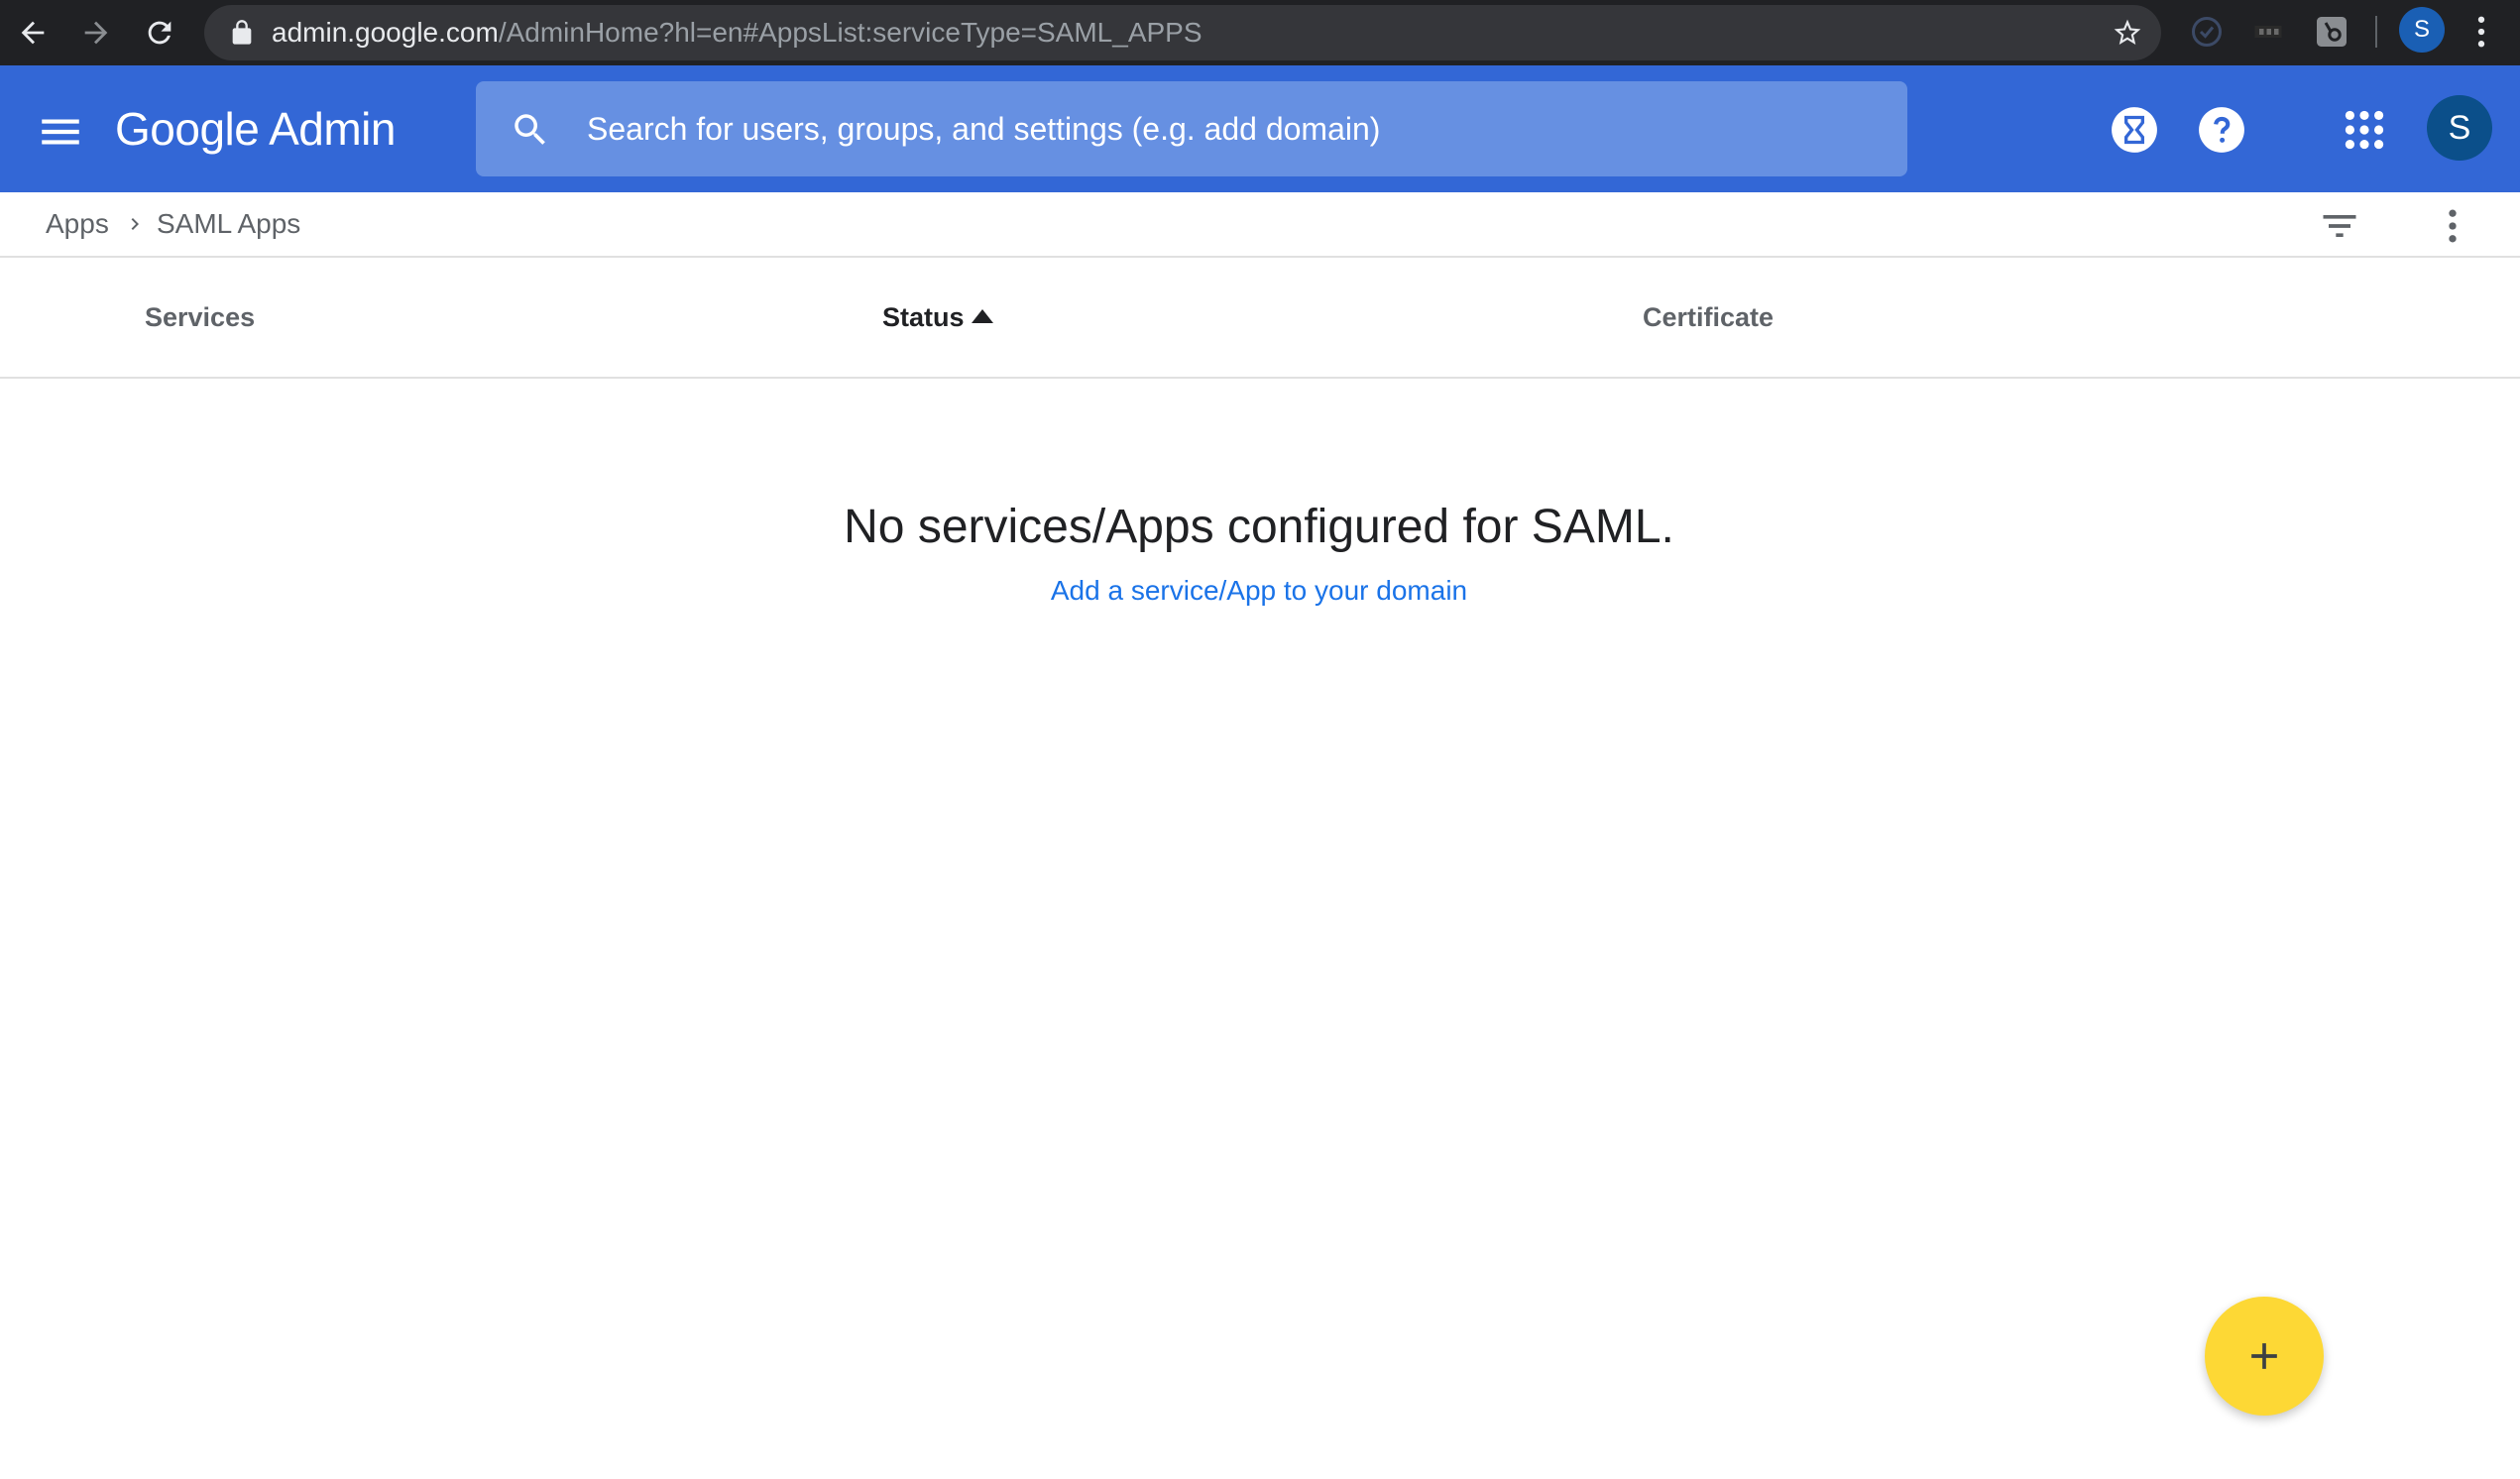 The image size is (2520, 1479). Describe the element at coordinates (1260, 318) in the screenshot. I see `table-header: Services Status Certificate` at that location.